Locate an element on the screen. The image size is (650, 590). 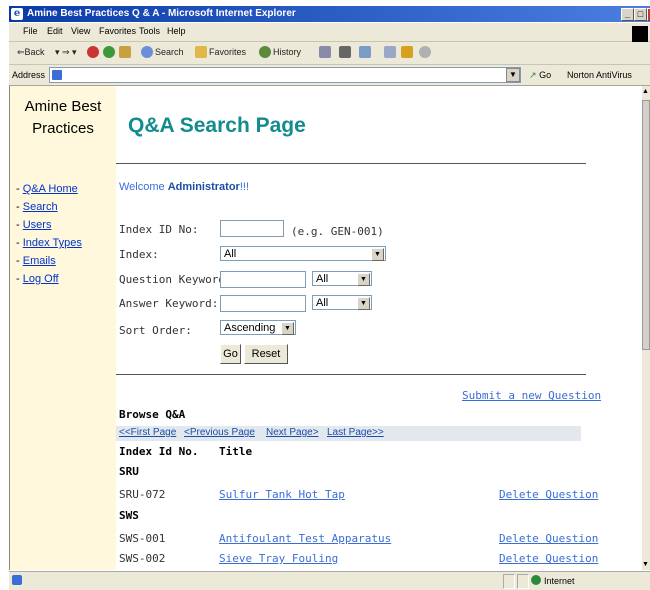
discuss-icon is located at coordinates (390, 52).